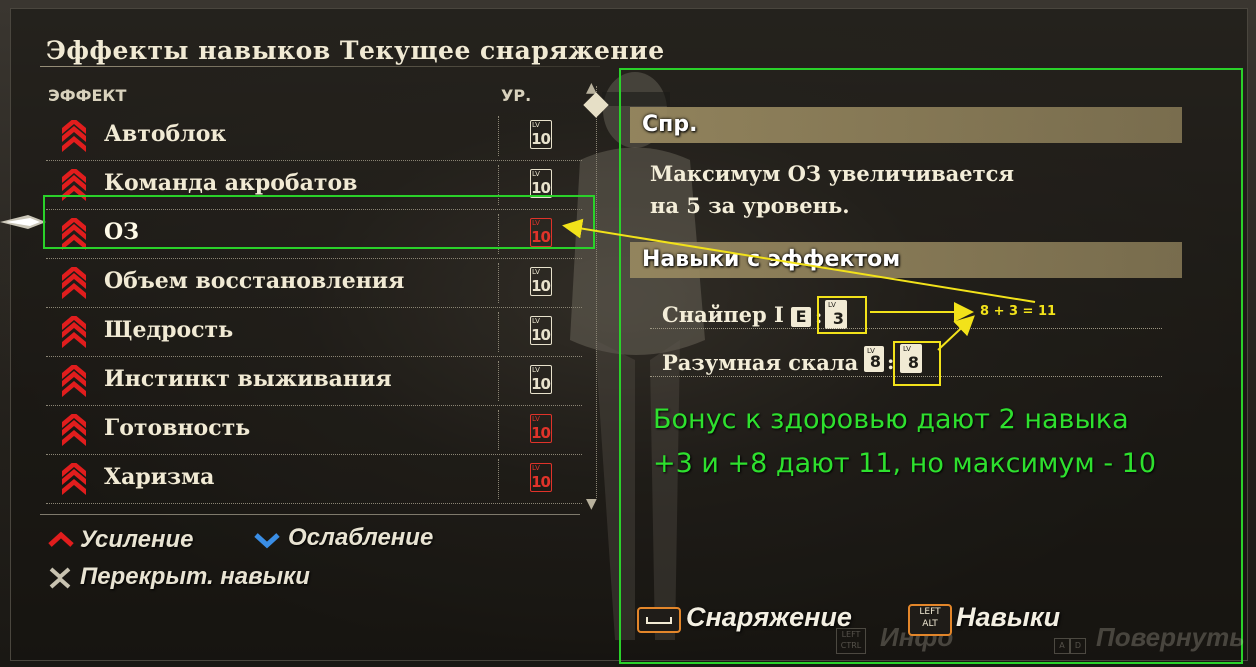 This screenshot has height=667, width=1256. Describe the element at coordinates (851, 645) in the screenshot. I see `ghost-key-bottom: CTRL` at that location.